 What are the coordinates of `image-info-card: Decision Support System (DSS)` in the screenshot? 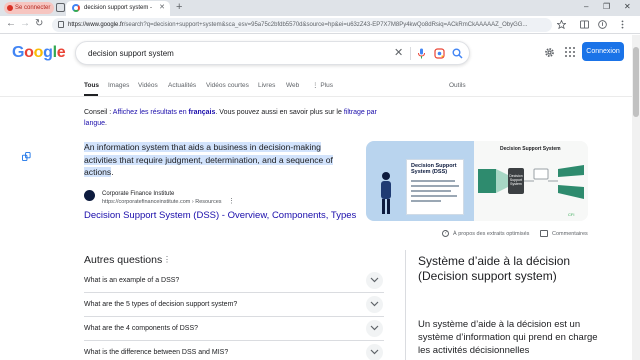 It's located at (435, 187).